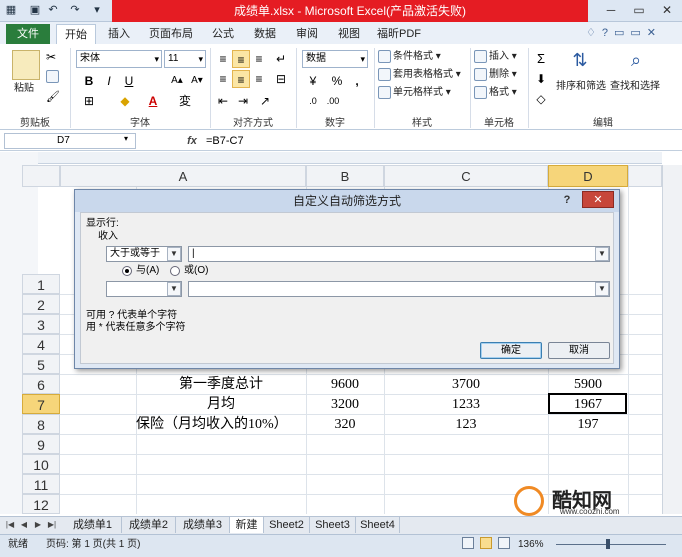 This screenshot has width=682, height=557. I want to click on table-format-button: 套用表格格式 ▾, so click(419, 75).